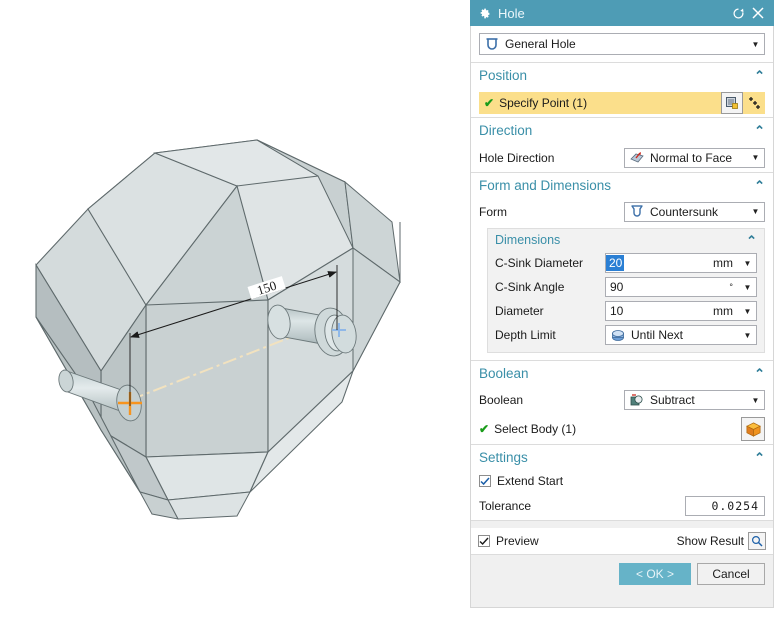 The height and width of the screenshot is (622, 774). I want to click on direction-section-header: Direction ⌃, so click(622, 130).